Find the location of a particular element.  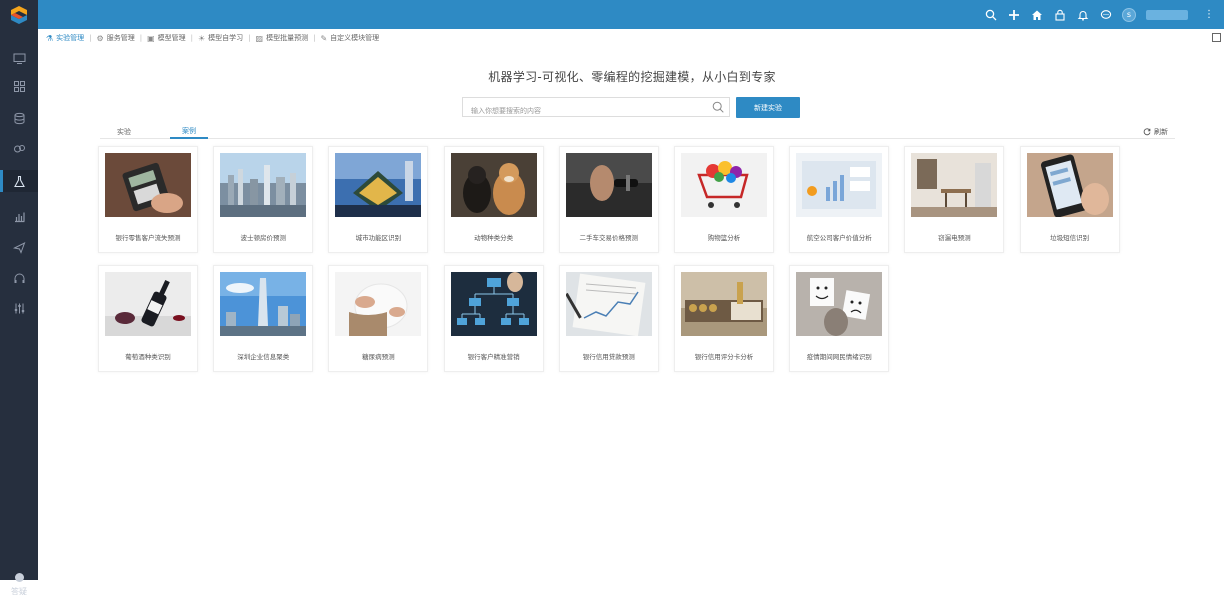

monitor-icon is located at coordinates (19, 58).